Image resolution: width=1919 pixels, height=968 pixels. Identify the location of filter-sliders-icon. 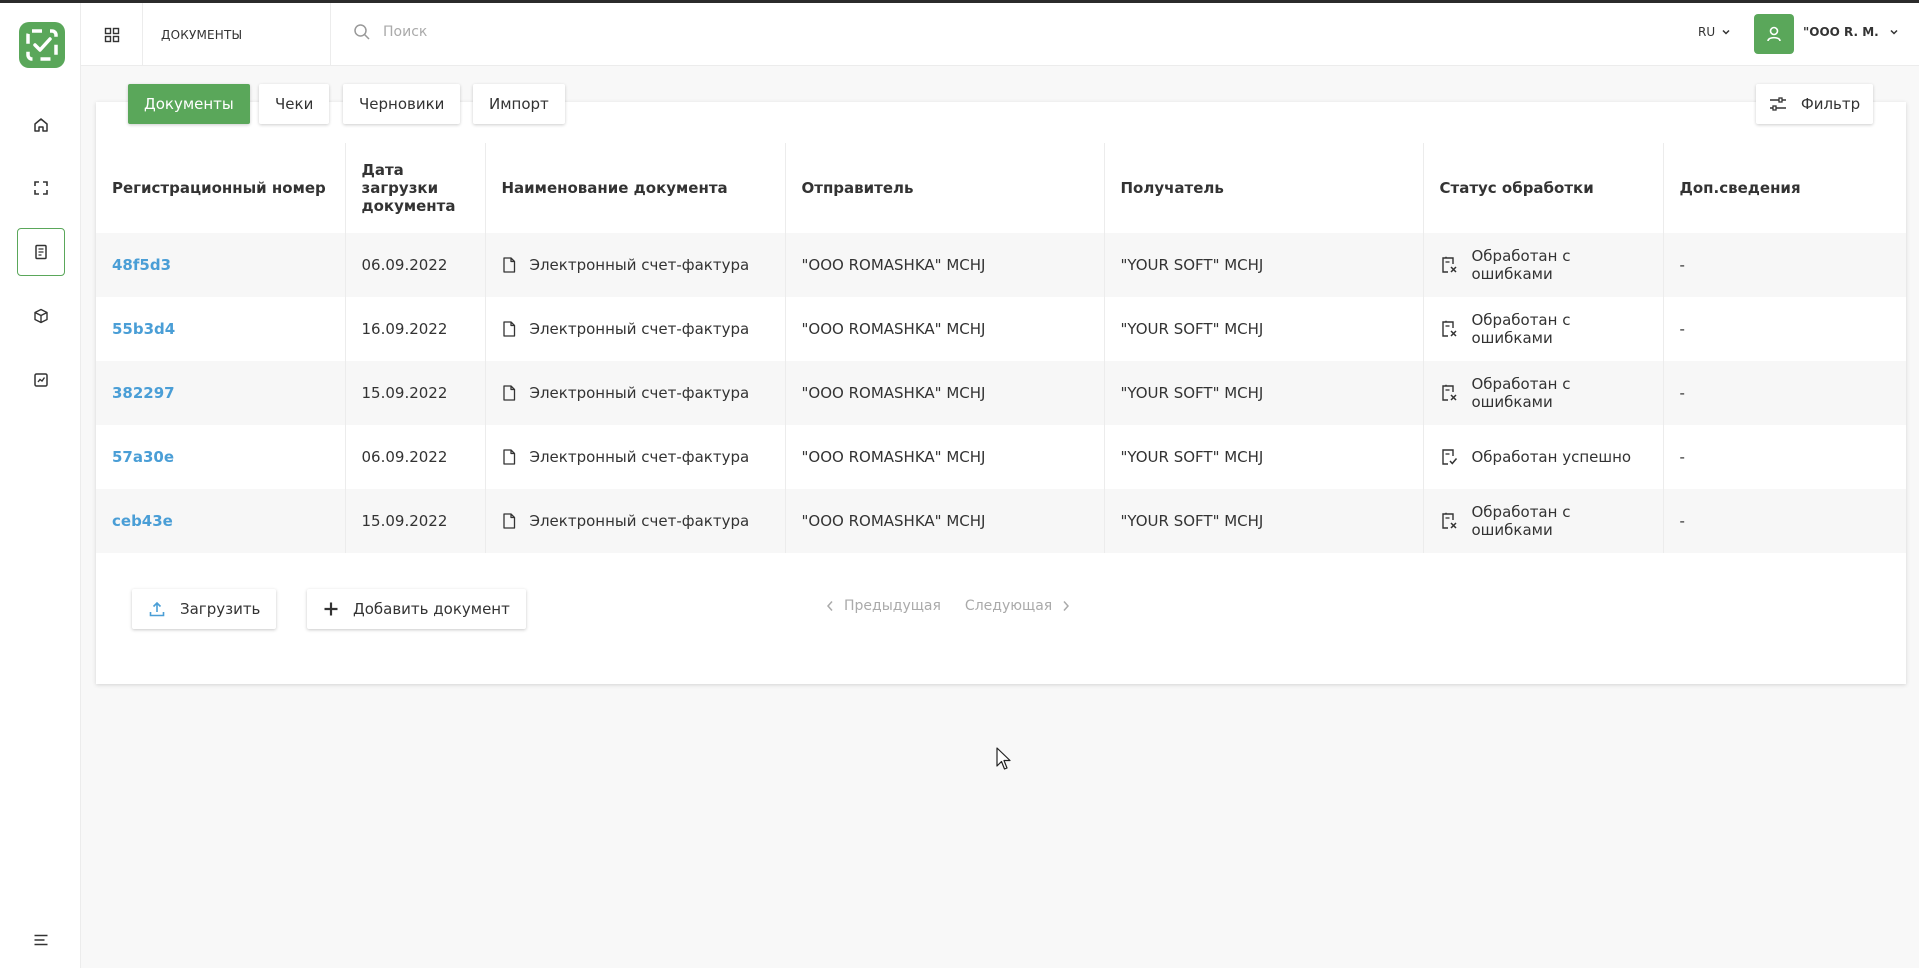
(1777, 104).